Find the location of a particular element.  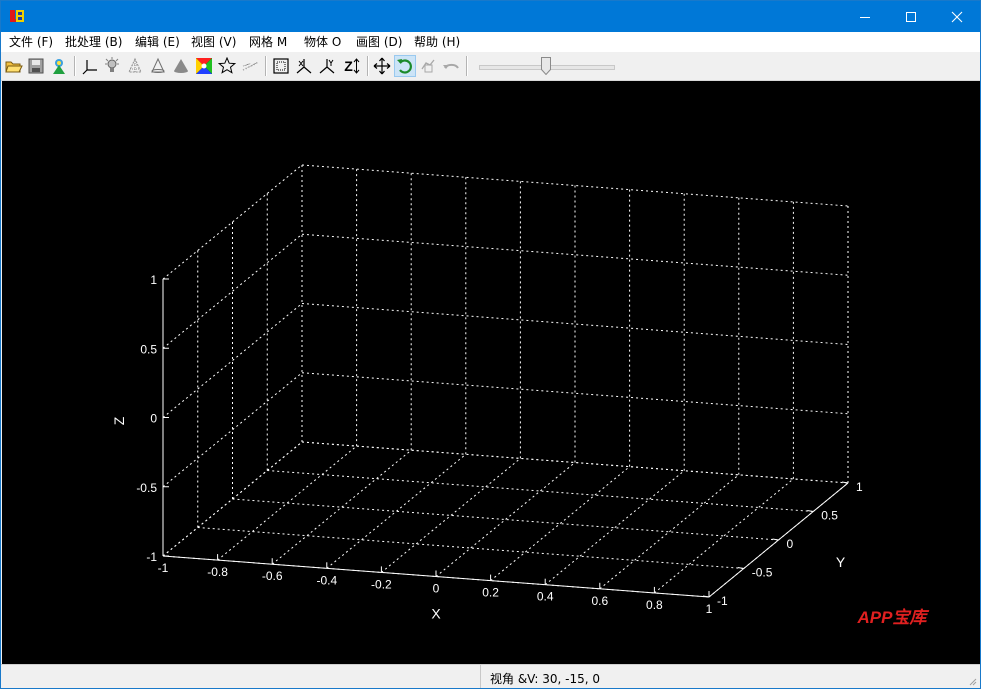

save-button is located at coordinates (36, 66).